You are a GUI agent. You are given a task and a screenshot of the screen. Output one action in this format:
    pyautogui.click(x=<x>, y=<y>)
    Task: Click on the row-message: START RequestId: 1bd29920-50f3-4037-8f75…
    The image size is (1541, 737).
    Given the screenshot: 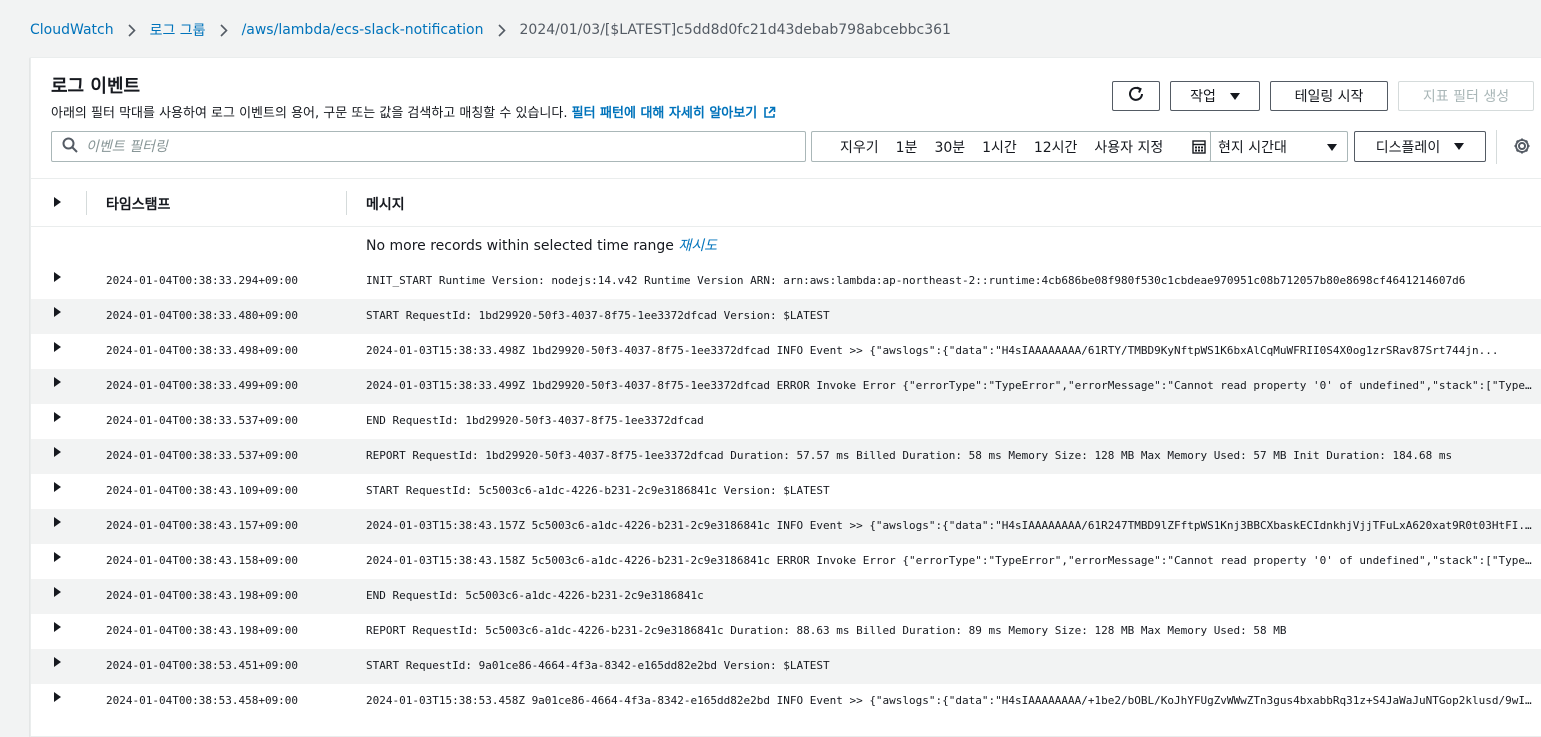 What is the action you would take?
    pyautogui.click(x=598, y=315)
    